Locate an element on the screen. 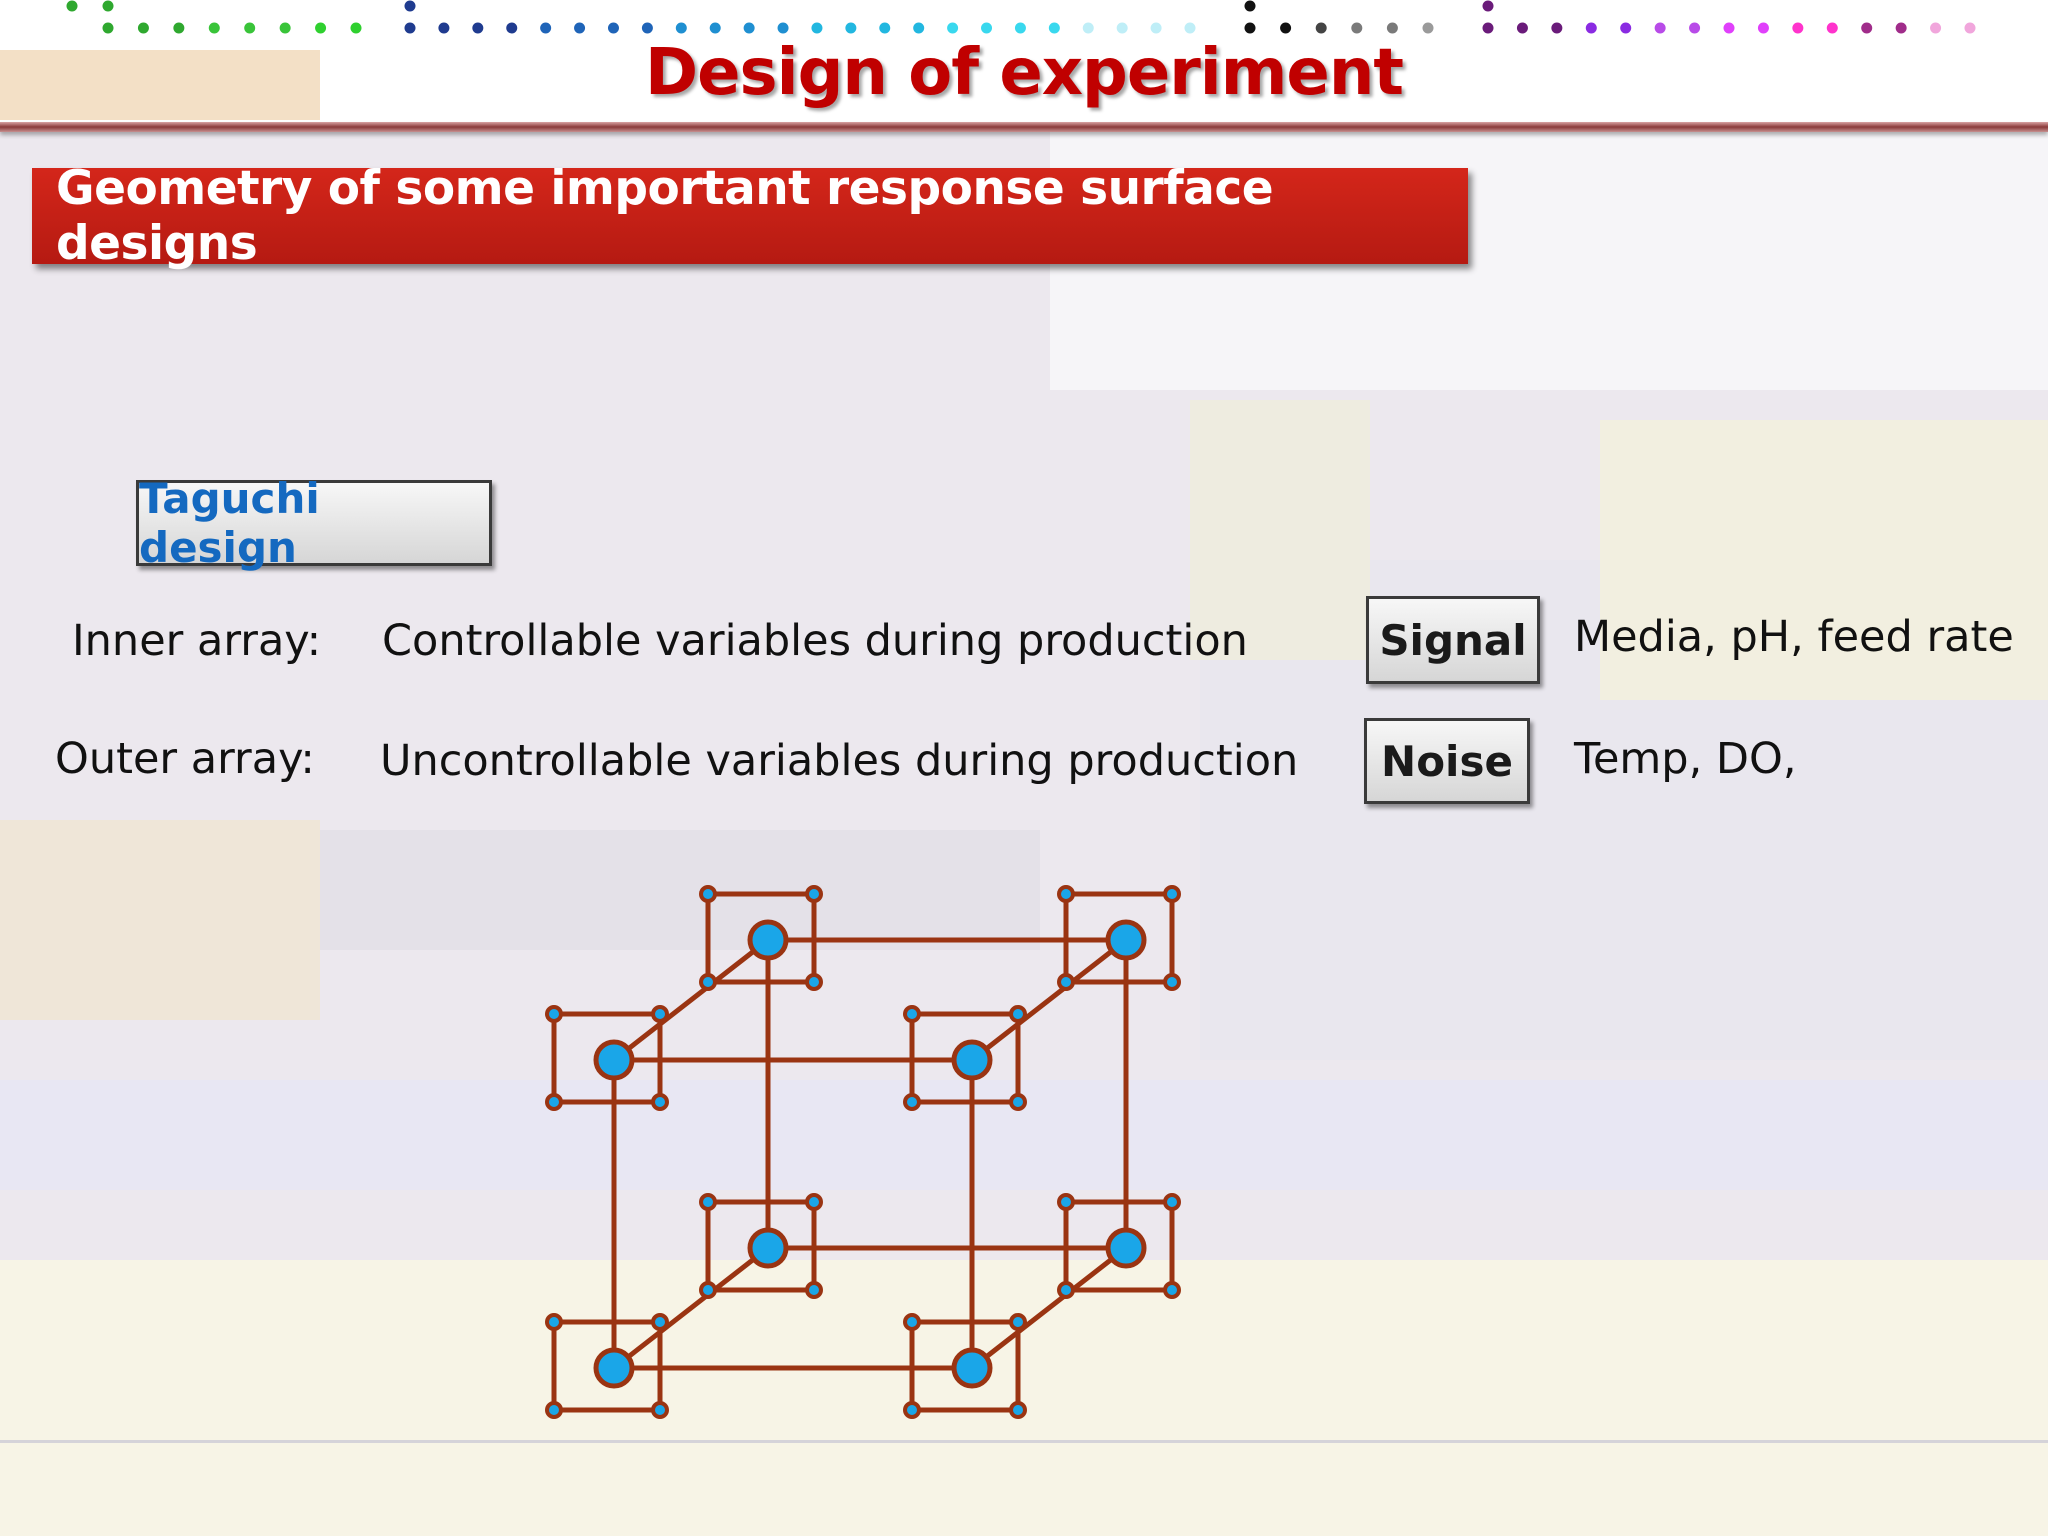 Image resolution: width=2048 pixels, height=1536 pixels. taguchi-cube-diagram is located at coordinates (863, 1152).